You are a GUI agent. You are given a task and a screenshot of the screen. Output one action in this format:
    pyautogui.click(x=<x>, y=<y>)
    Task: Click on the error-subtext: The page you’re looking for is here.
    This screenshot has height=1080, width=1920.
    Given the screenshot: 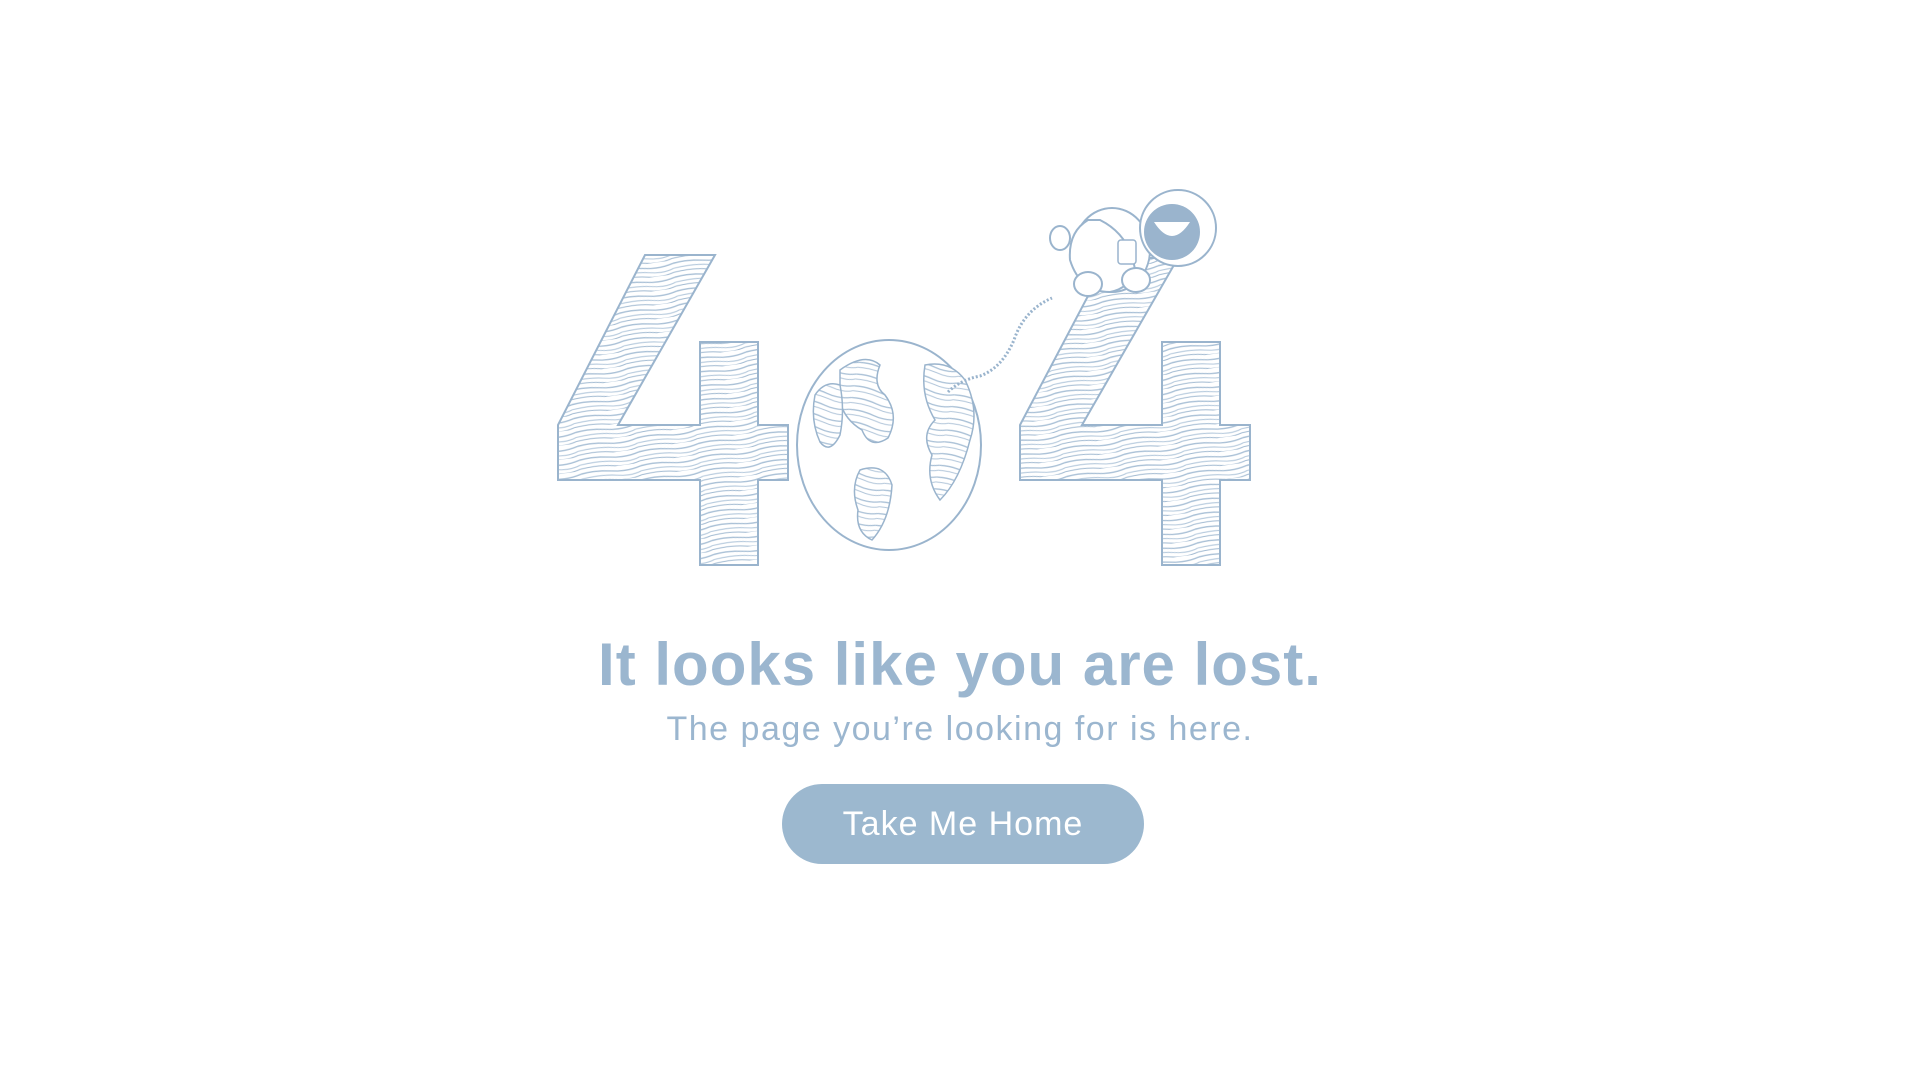 What is the action you would take?
    pyautogui.click(x=960, y=729)
    